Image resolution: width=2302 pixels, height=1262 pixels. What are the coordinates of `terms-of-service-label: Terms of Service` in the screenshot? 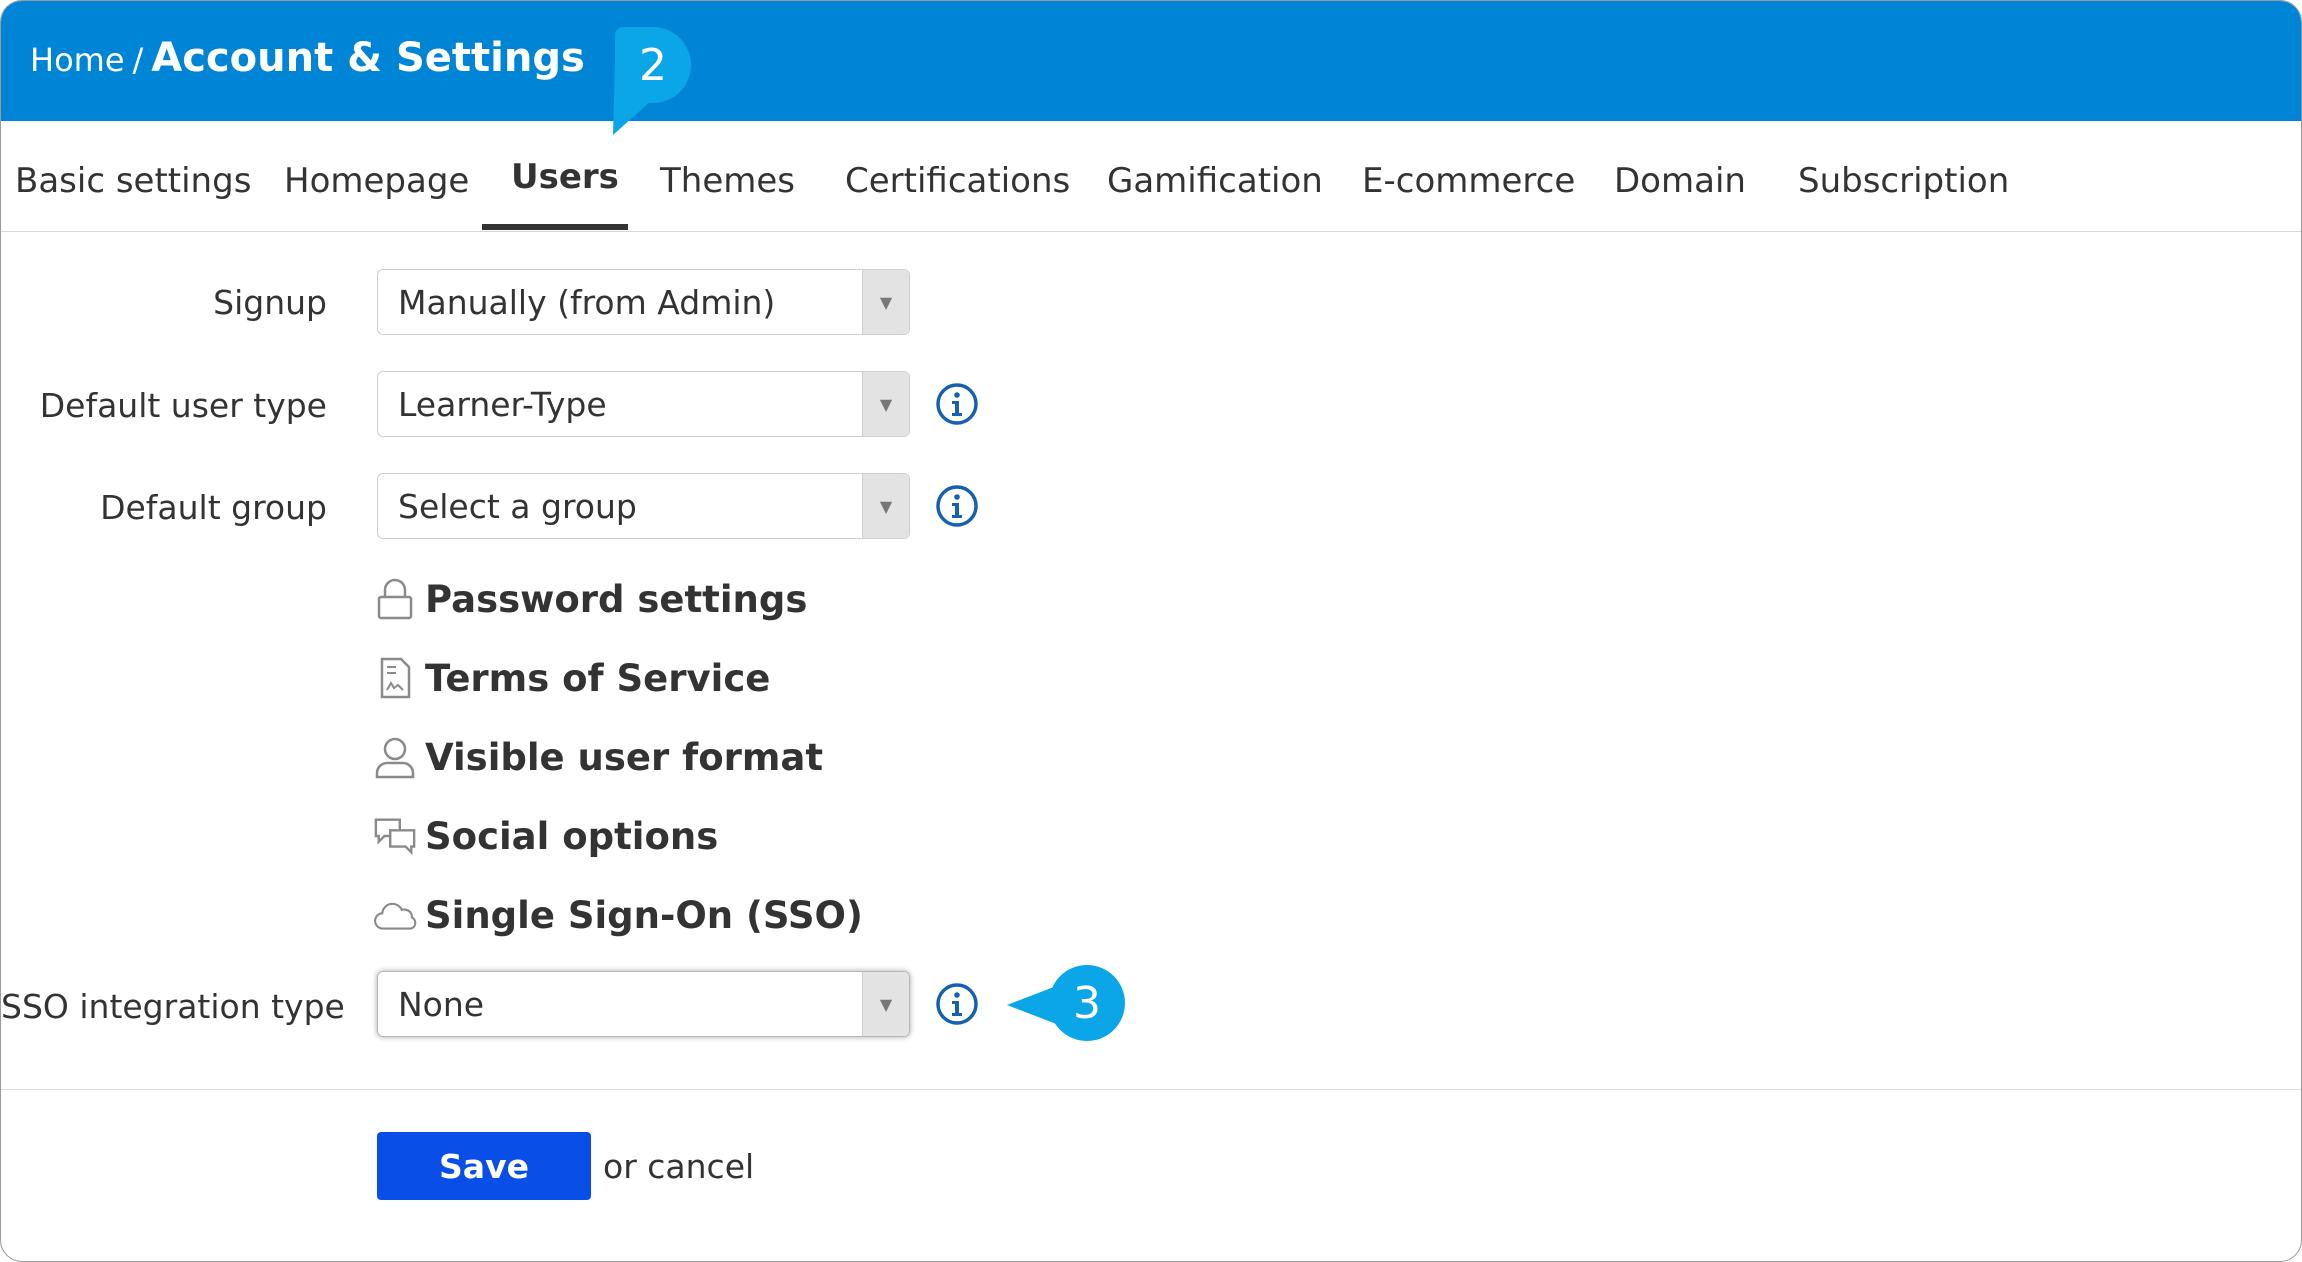 It's located at (598, 678).